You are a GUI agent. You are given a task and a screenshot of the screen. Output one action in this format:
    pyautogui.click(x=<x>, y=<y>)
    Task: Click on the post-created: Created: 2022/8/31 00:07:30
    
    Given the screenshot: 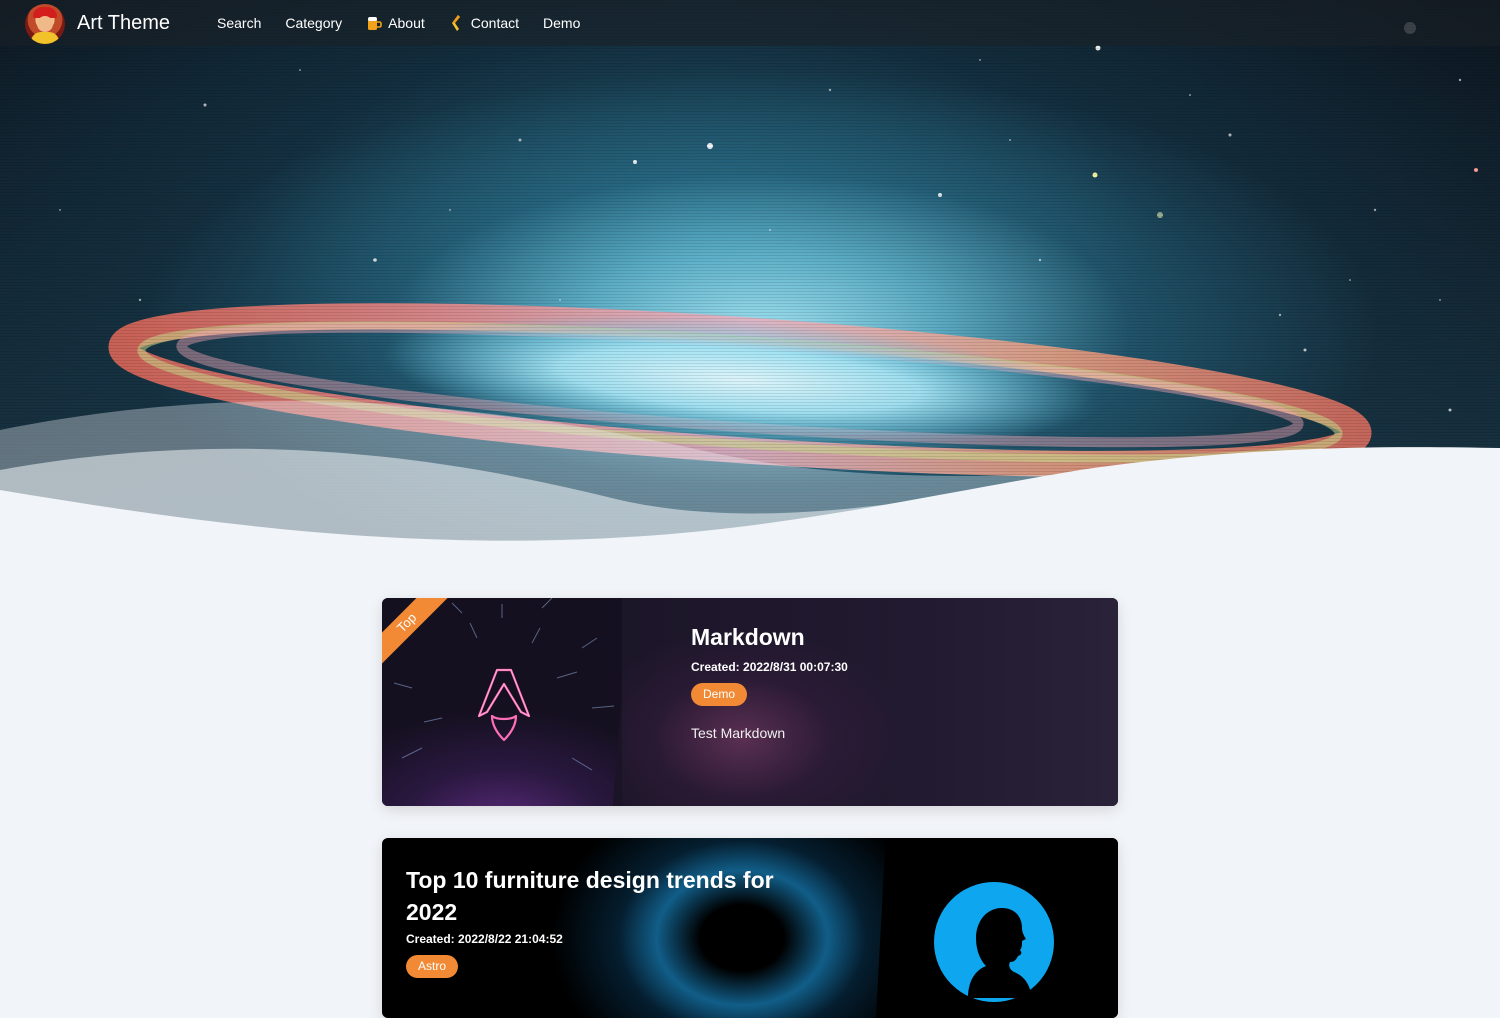 What is the action you would take?
    pyautogui.click(x=769, y=667)
    